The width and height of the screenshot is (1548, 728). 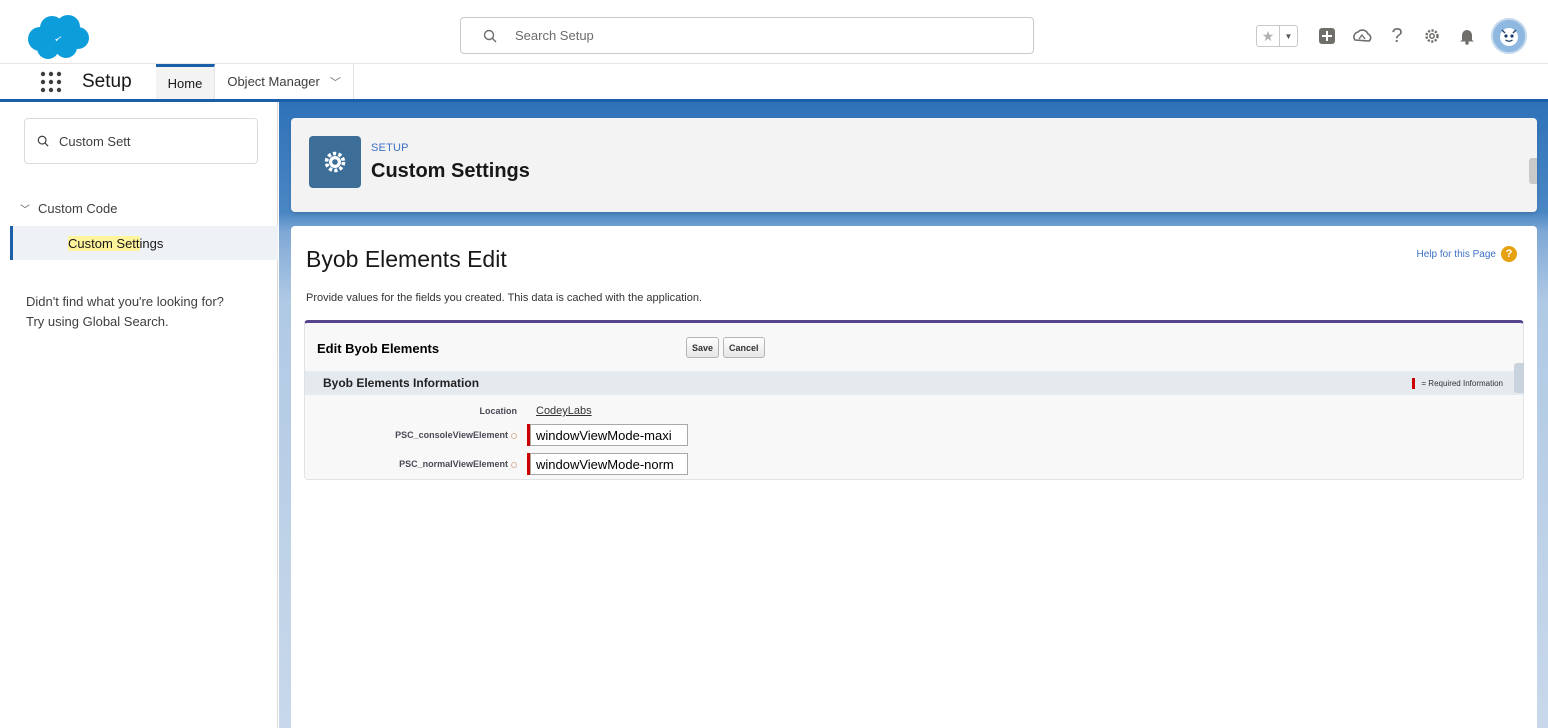 I want to click on global-search-input: Search Setup, so click(x=747, y=35).